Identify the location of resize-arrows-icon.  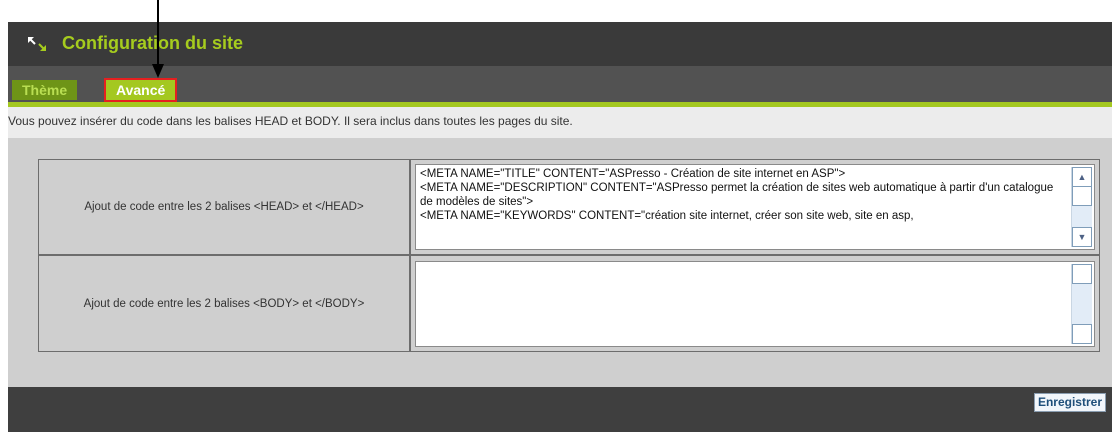
(37, 44).